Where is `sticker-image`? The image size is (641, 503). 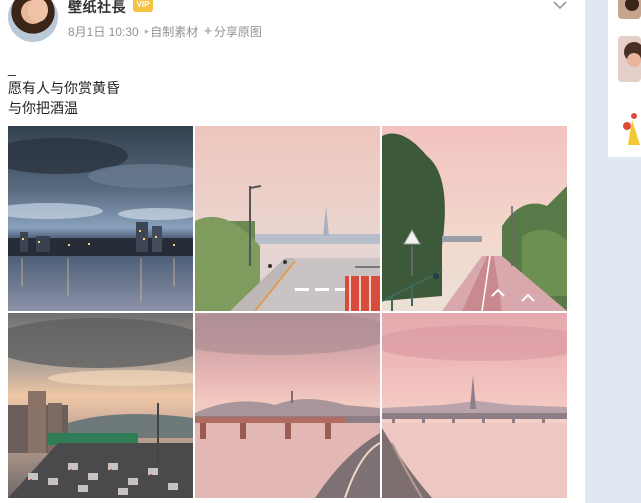
sticker-image is located at coordinates (629, 123).